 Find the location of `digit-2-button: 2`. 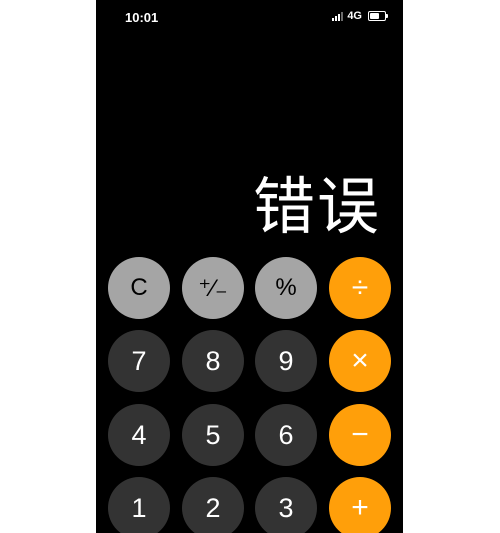

digit-2-button: 2 is located at coordinates (213, 505).